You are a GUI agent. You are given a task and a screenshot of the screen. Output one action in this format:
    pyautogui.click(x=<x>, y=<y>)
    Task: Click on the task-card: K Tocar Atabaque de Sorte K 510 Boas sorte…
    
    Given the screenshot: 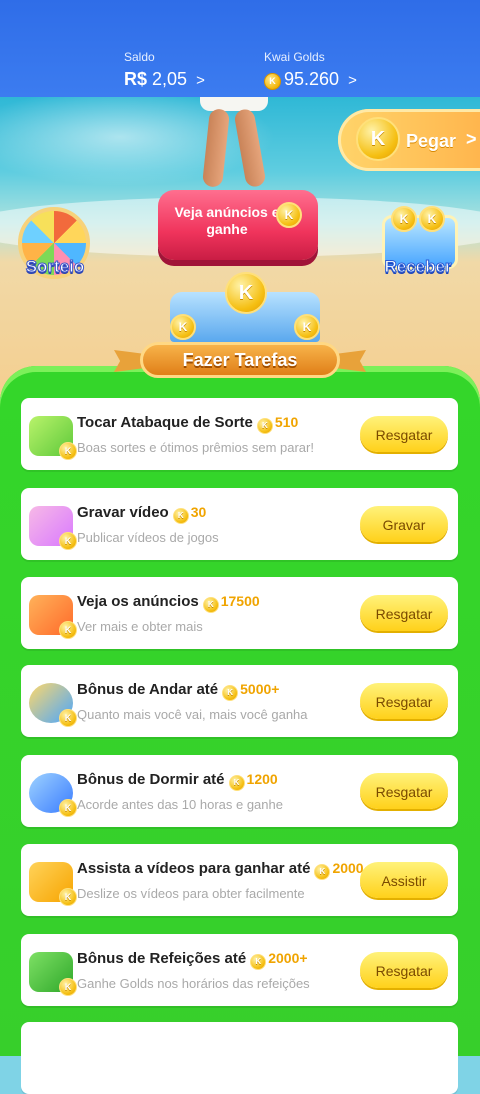 What is the action you would take?
    pyautogui.click(x=239, y=434)
    